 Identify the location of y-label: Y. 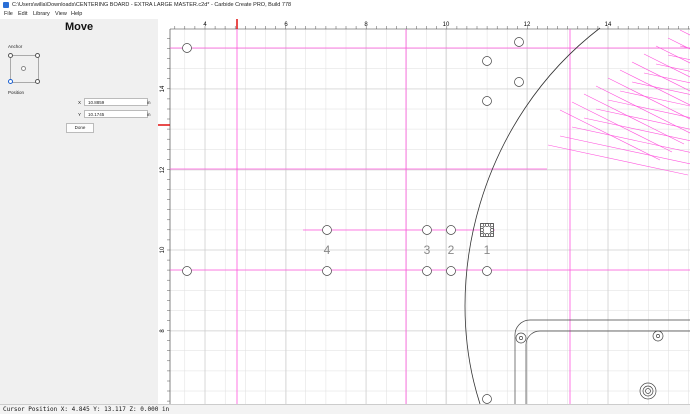
(80, 114).